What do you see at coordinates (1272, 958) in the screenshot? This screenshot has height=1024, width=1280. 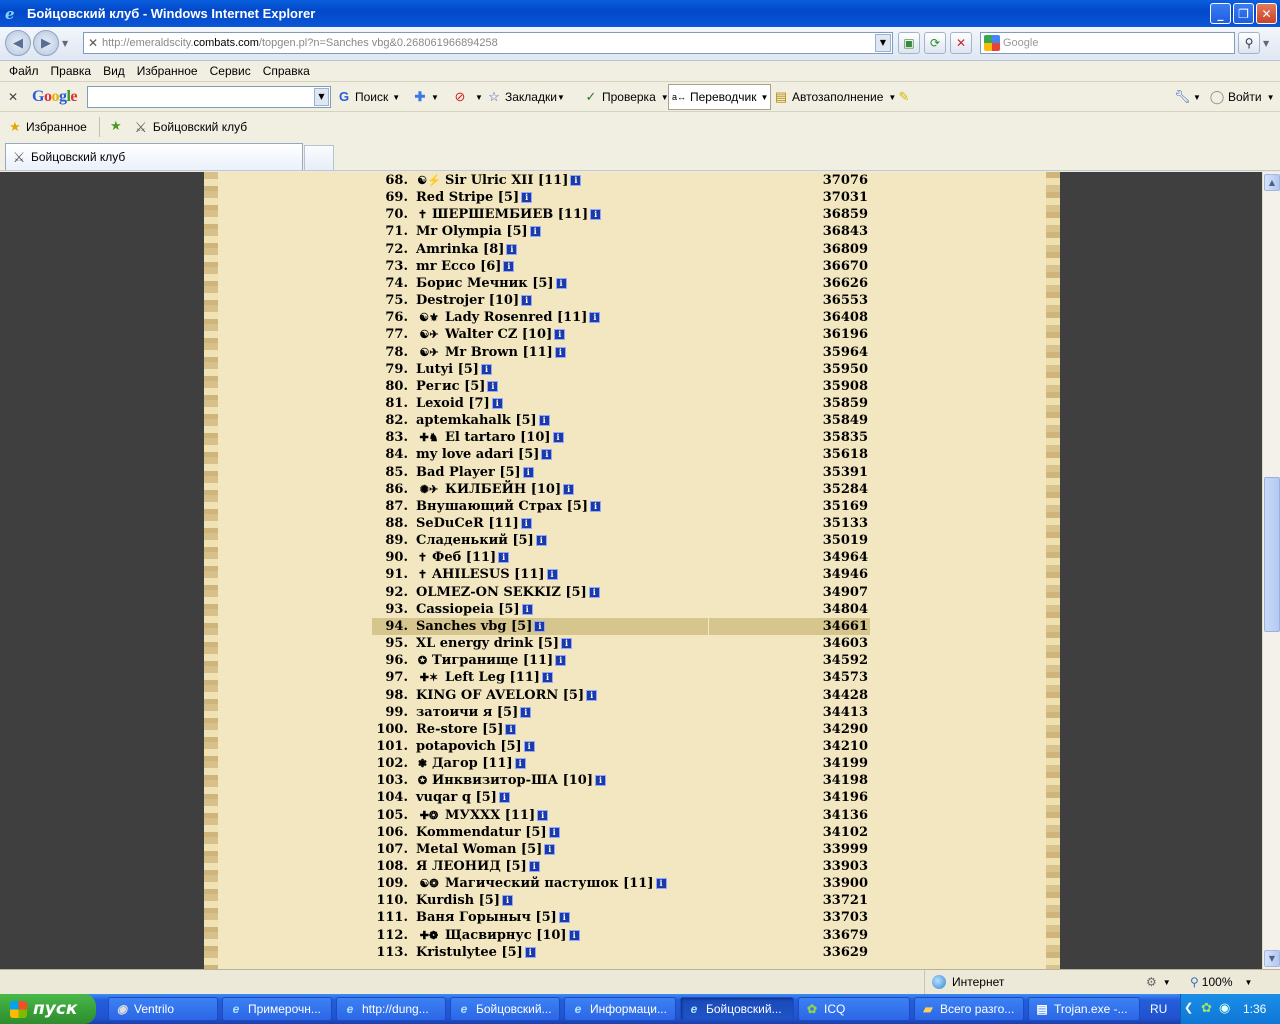 I see `scroll-down-button: ▼` at bounding box center [1272, 958].